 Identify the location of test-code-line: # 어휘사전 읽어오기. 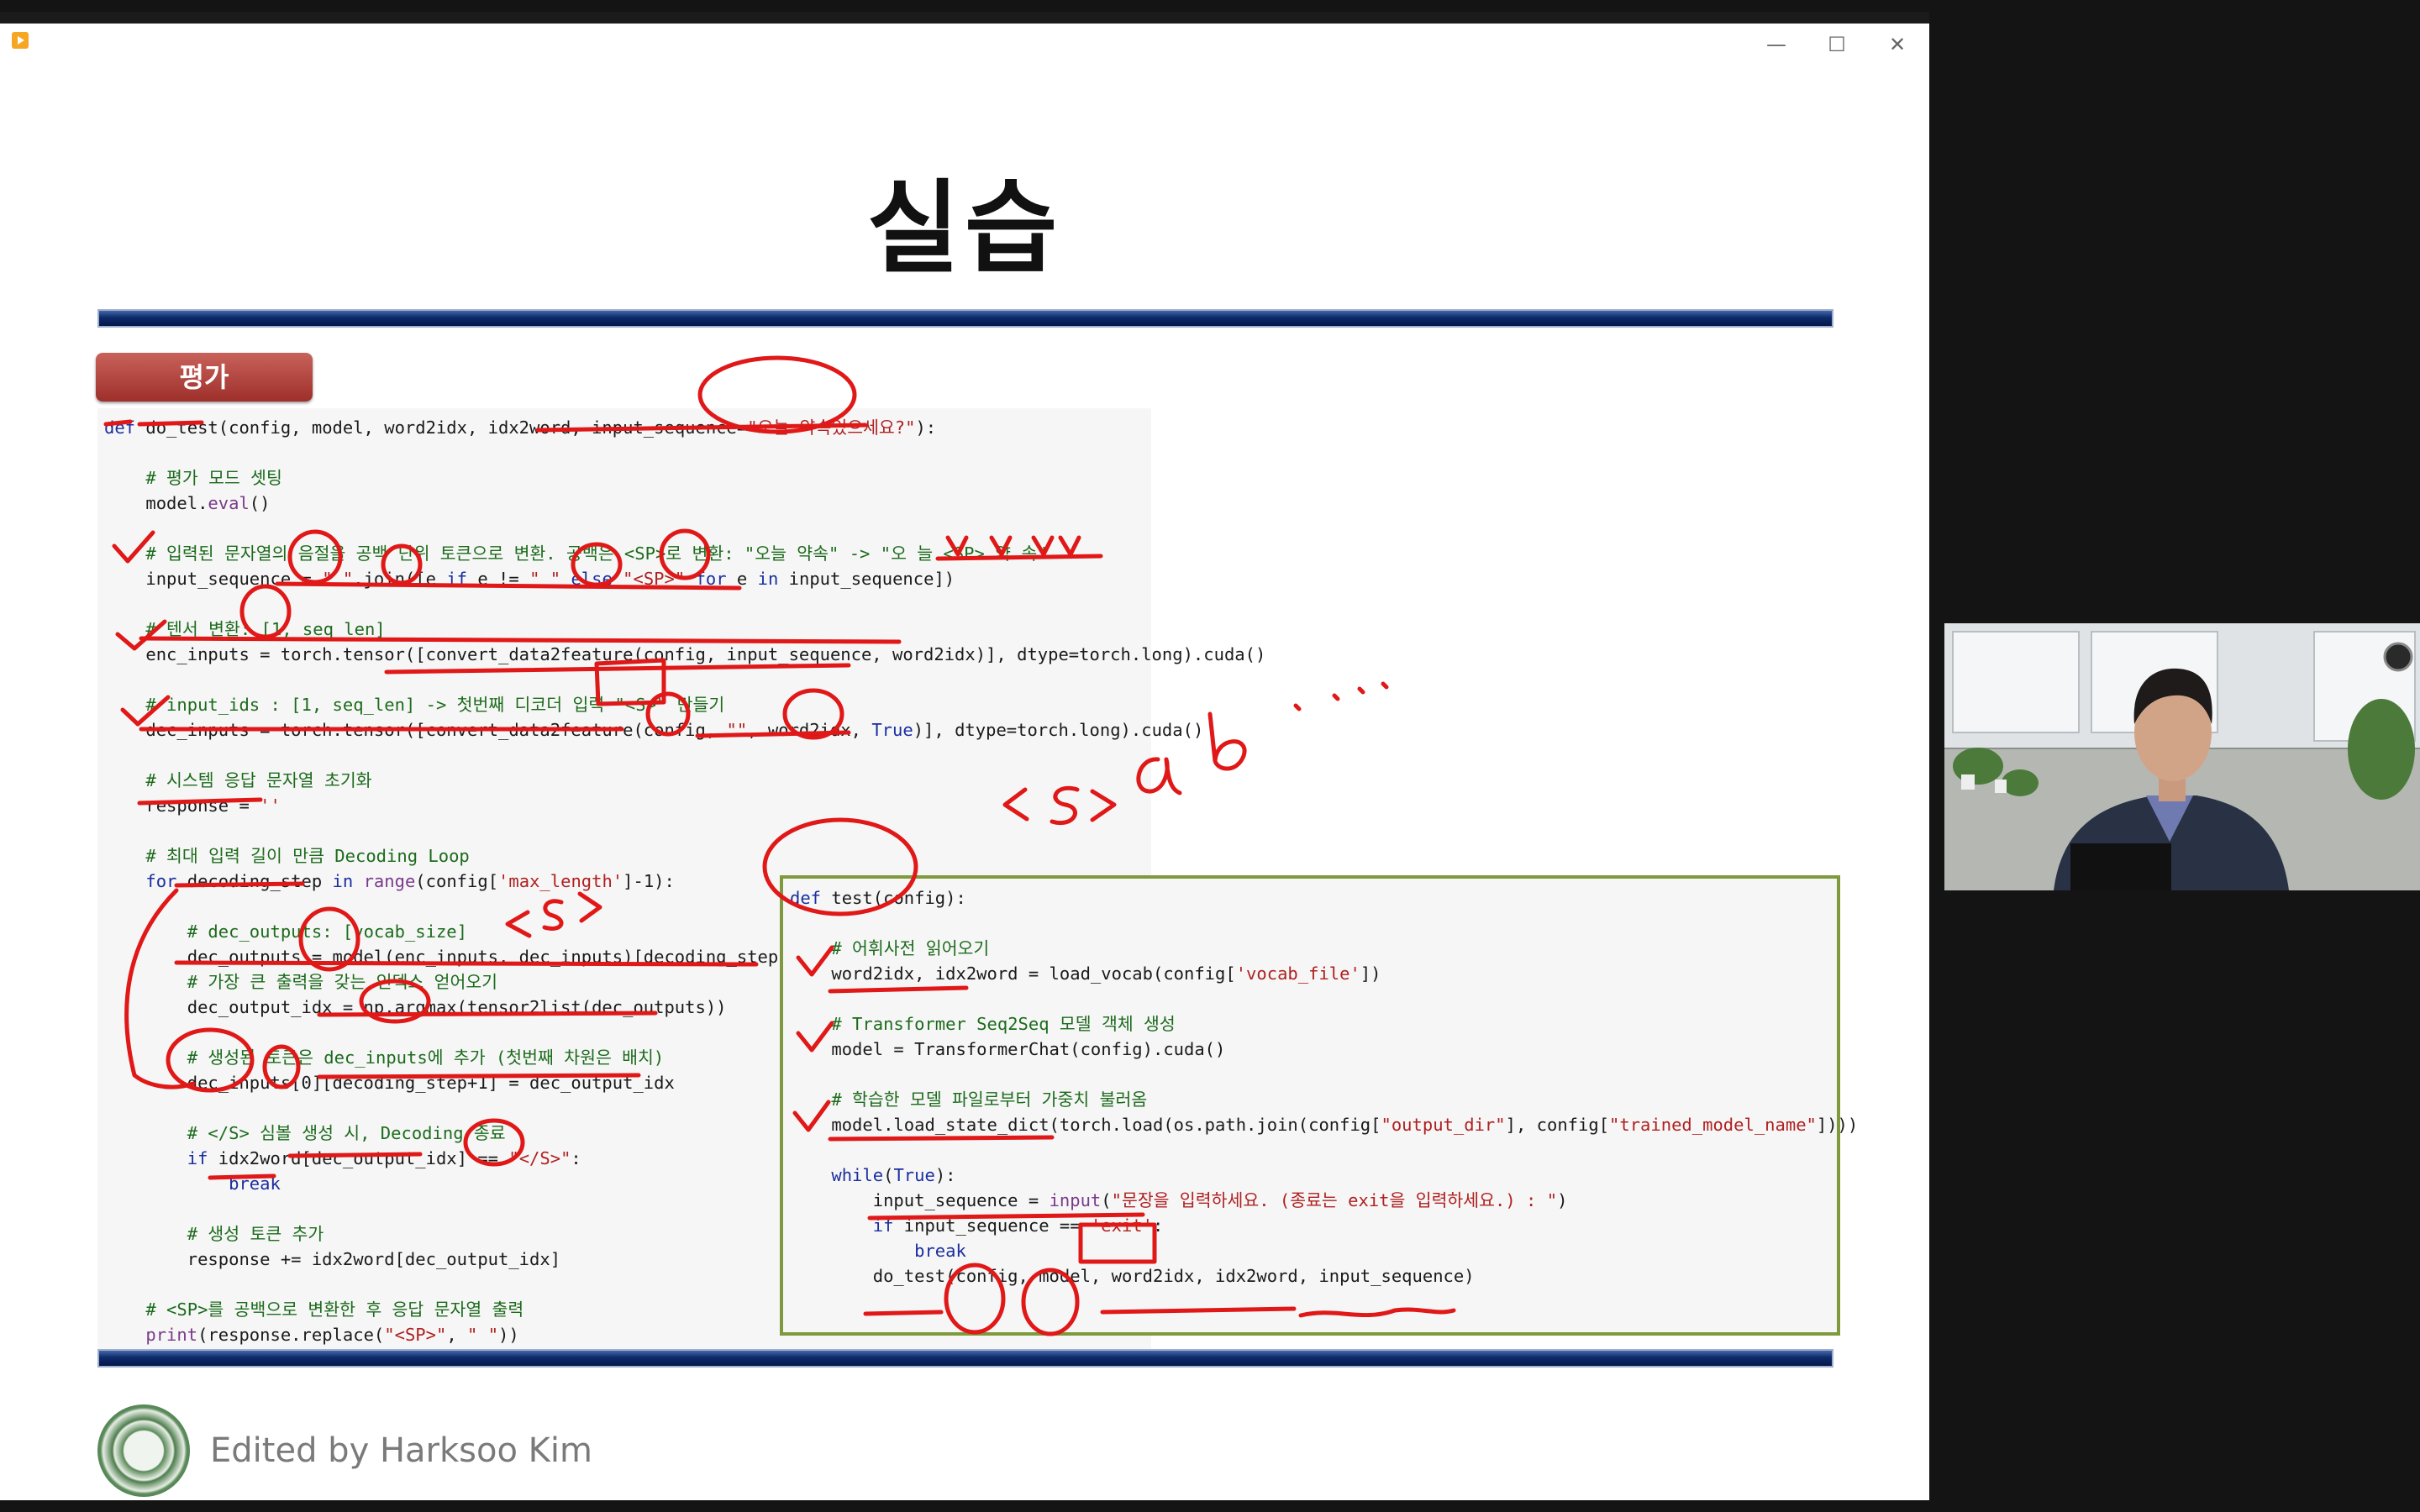
(910, 948).